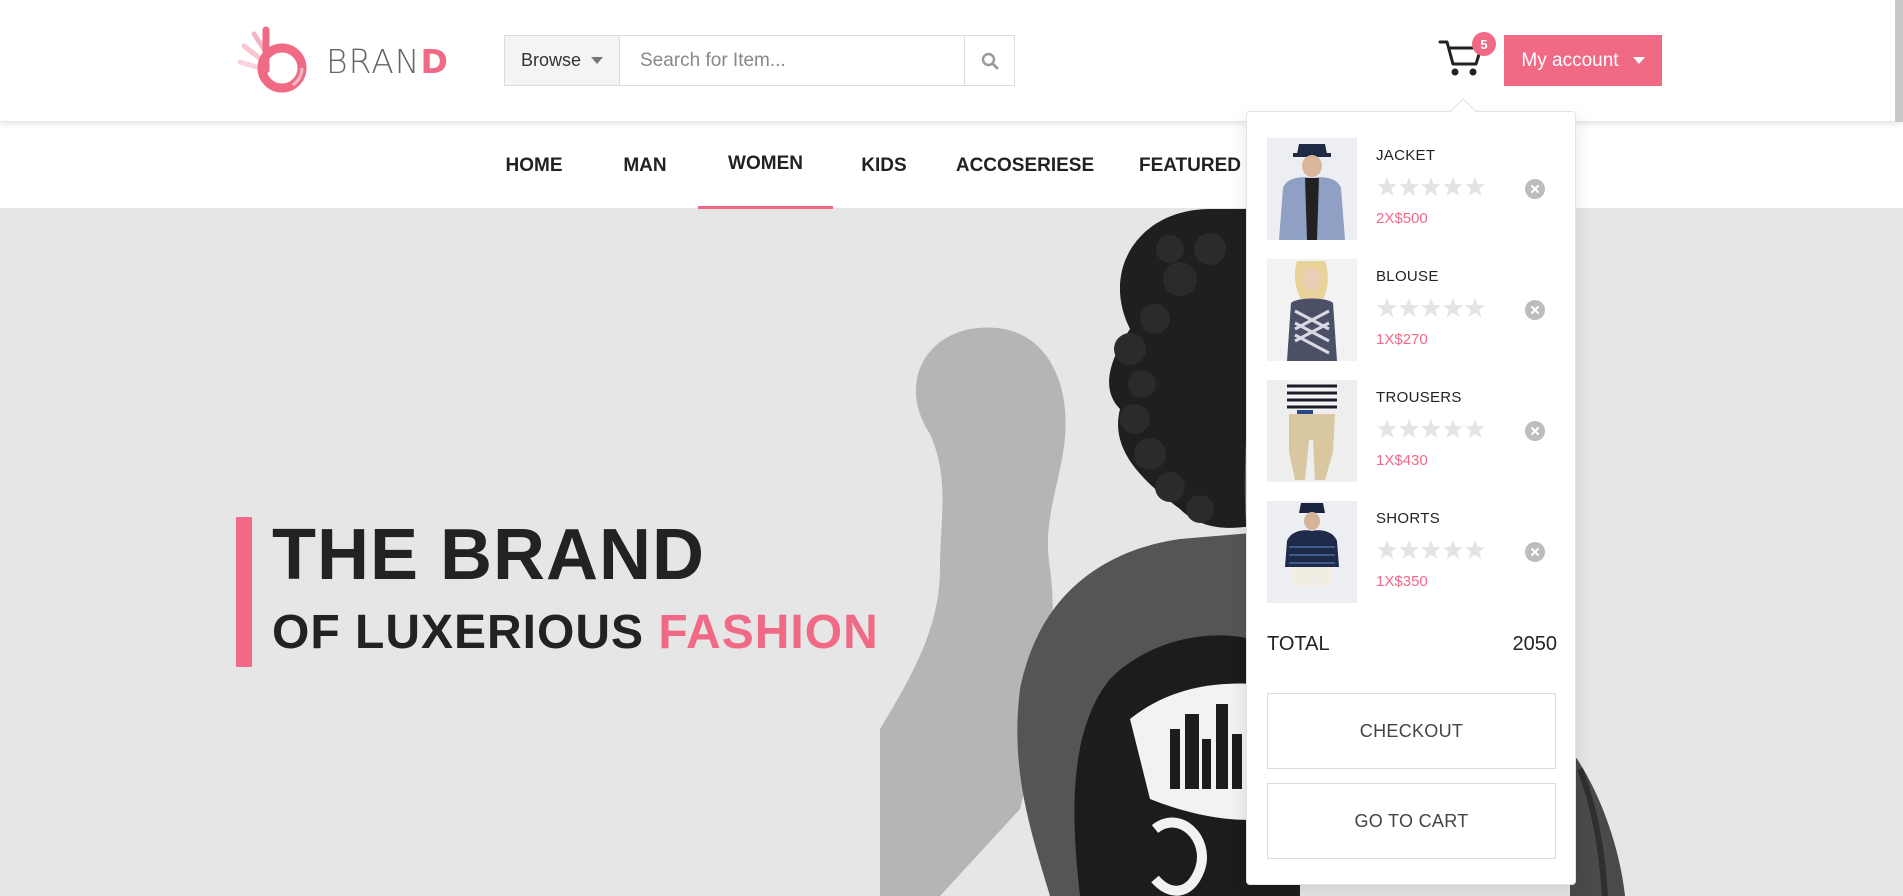  Describe the element at coordinates (1535, 643) in the screenshot. I see `total-value: 2050` at that location.